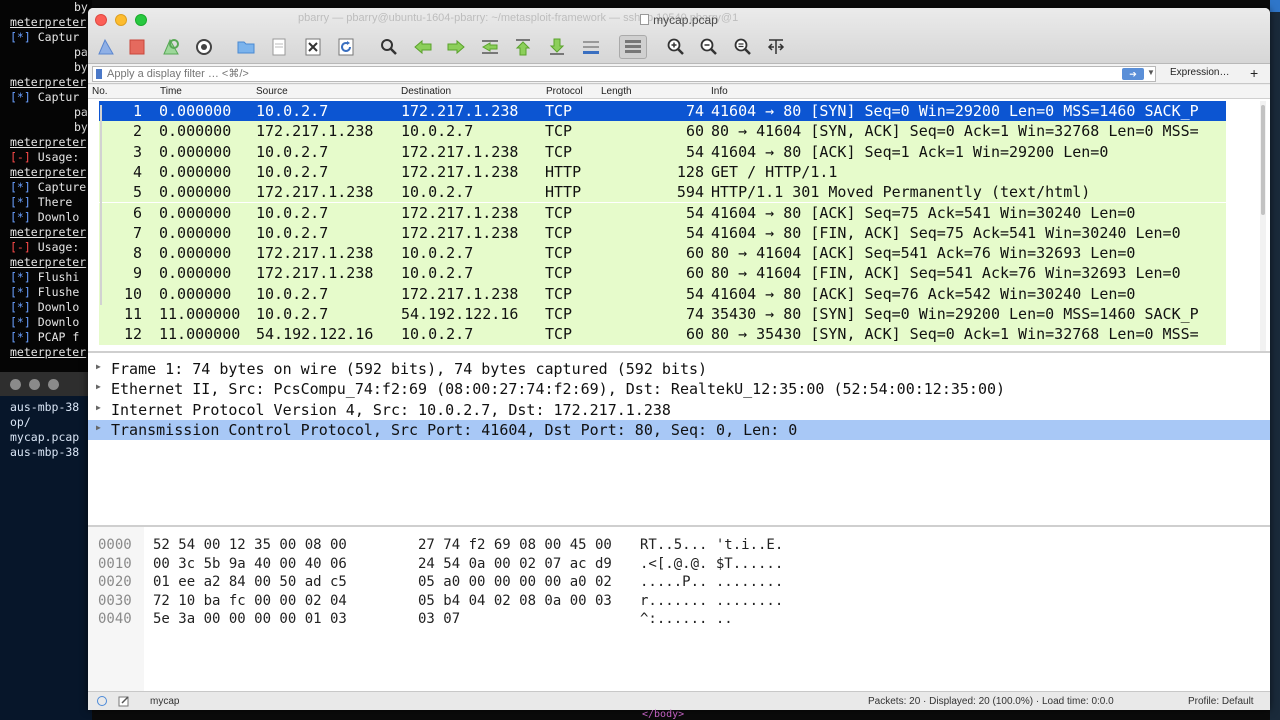 The image size is (1280, 720). I want to click on close-file-icon, so click(313, 47).